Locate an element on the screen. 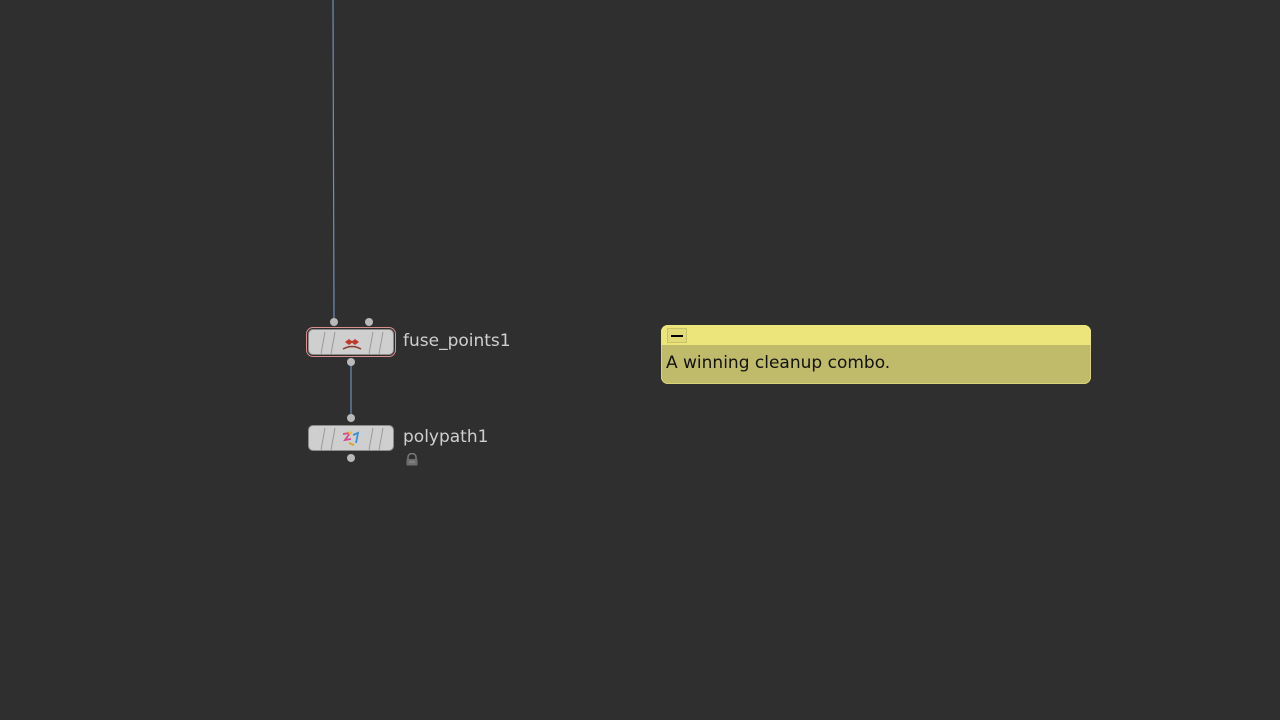 This screenshot has width=1280, height=720. node-fuse-points is located at coordinates (351, 342).